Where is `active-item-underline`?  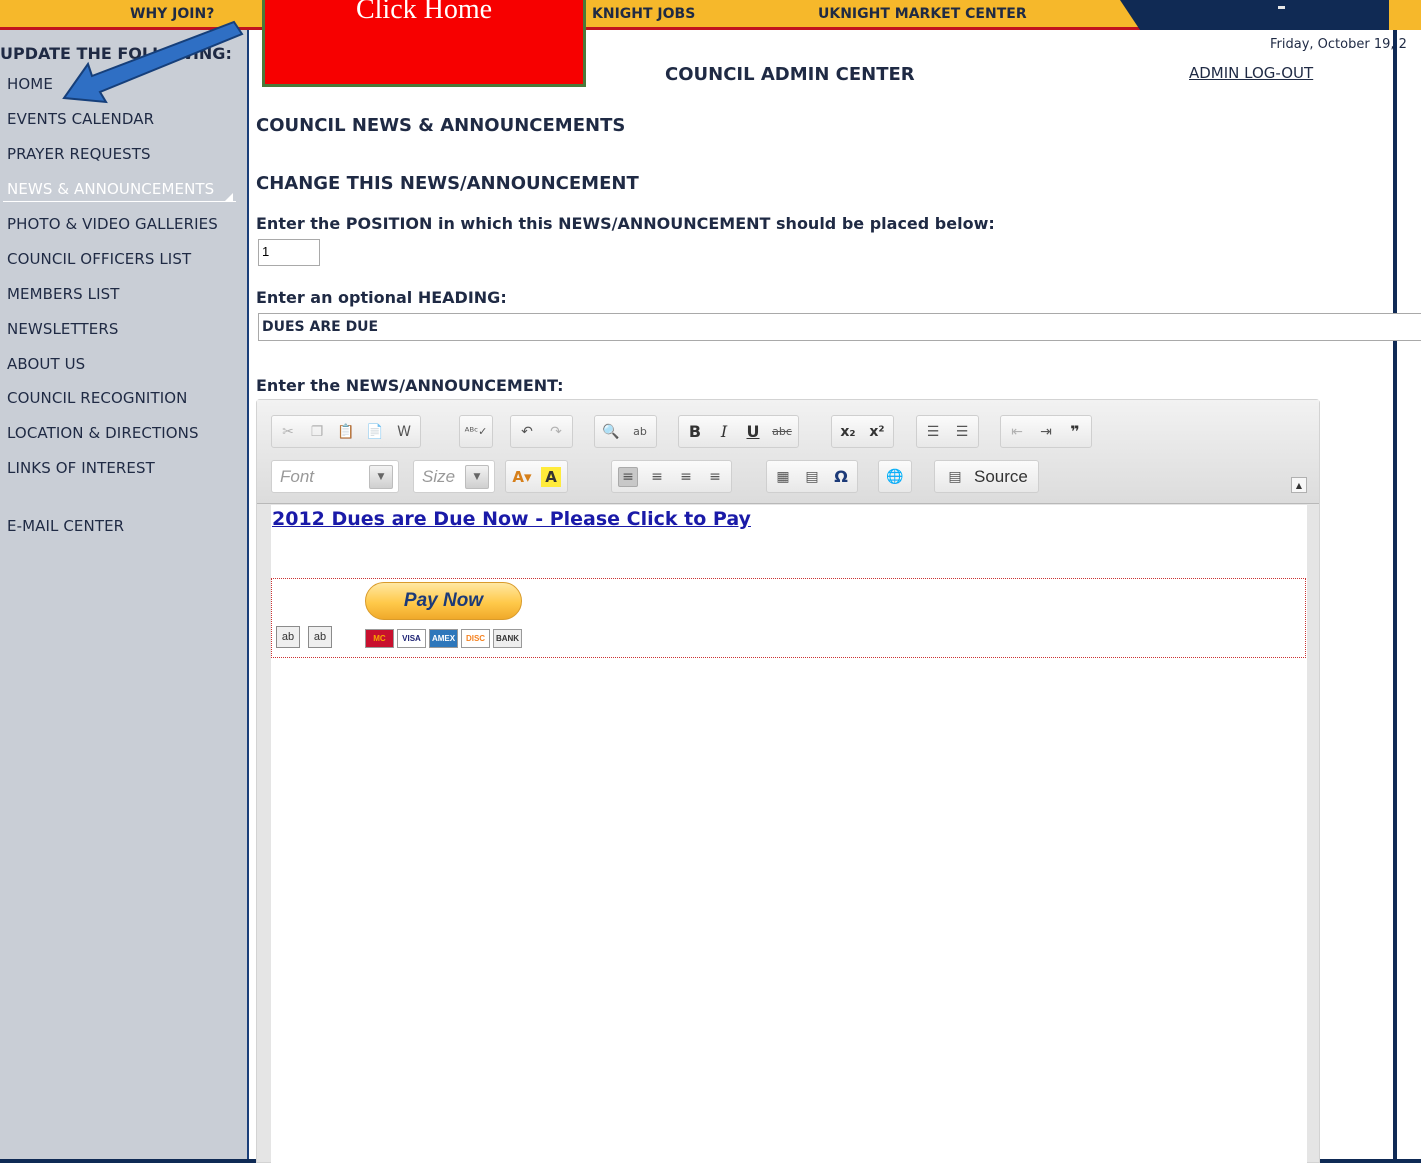
active-item-underline is located at coordinates (119, 201).